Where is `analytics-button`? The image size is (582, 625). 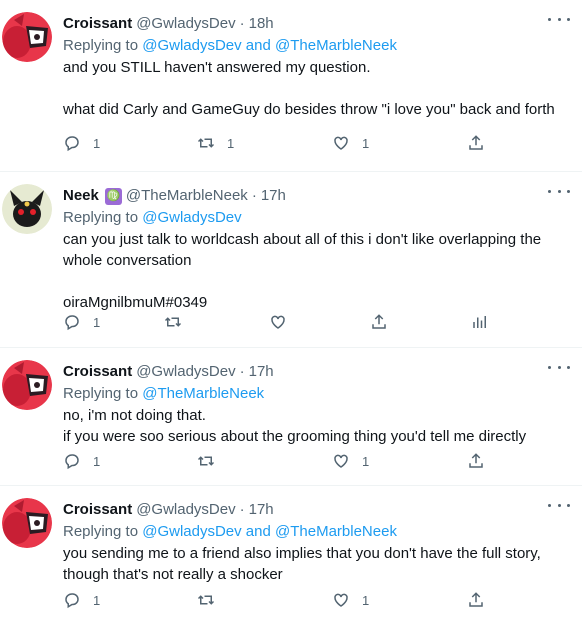
analytics-button is located at coordinates (480, 322).